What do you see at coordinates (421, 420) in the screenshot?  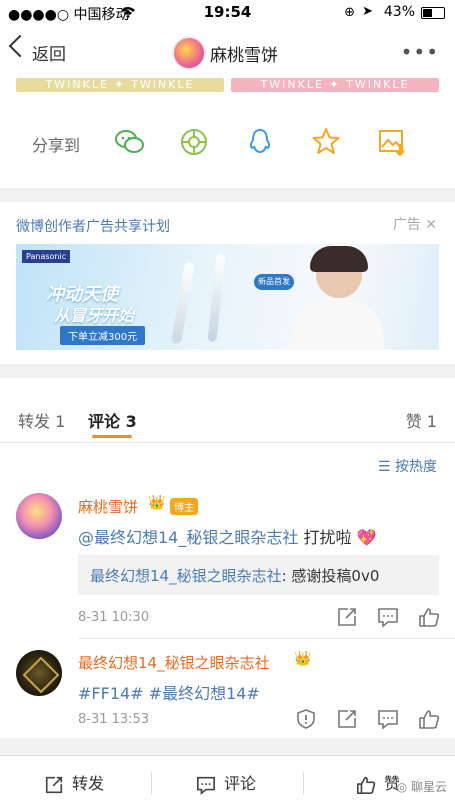 I see `tab-like: 赞 1` at bounding box center [421, 420].